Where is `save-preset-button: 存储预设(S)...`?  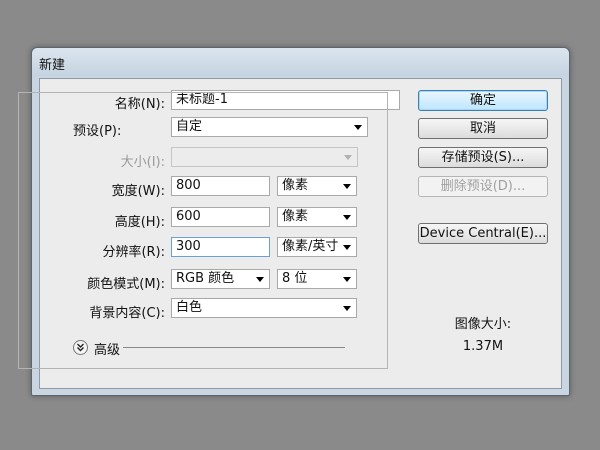 save-preset-button: 存储预设(S)... is located at coordinates (483, 157).